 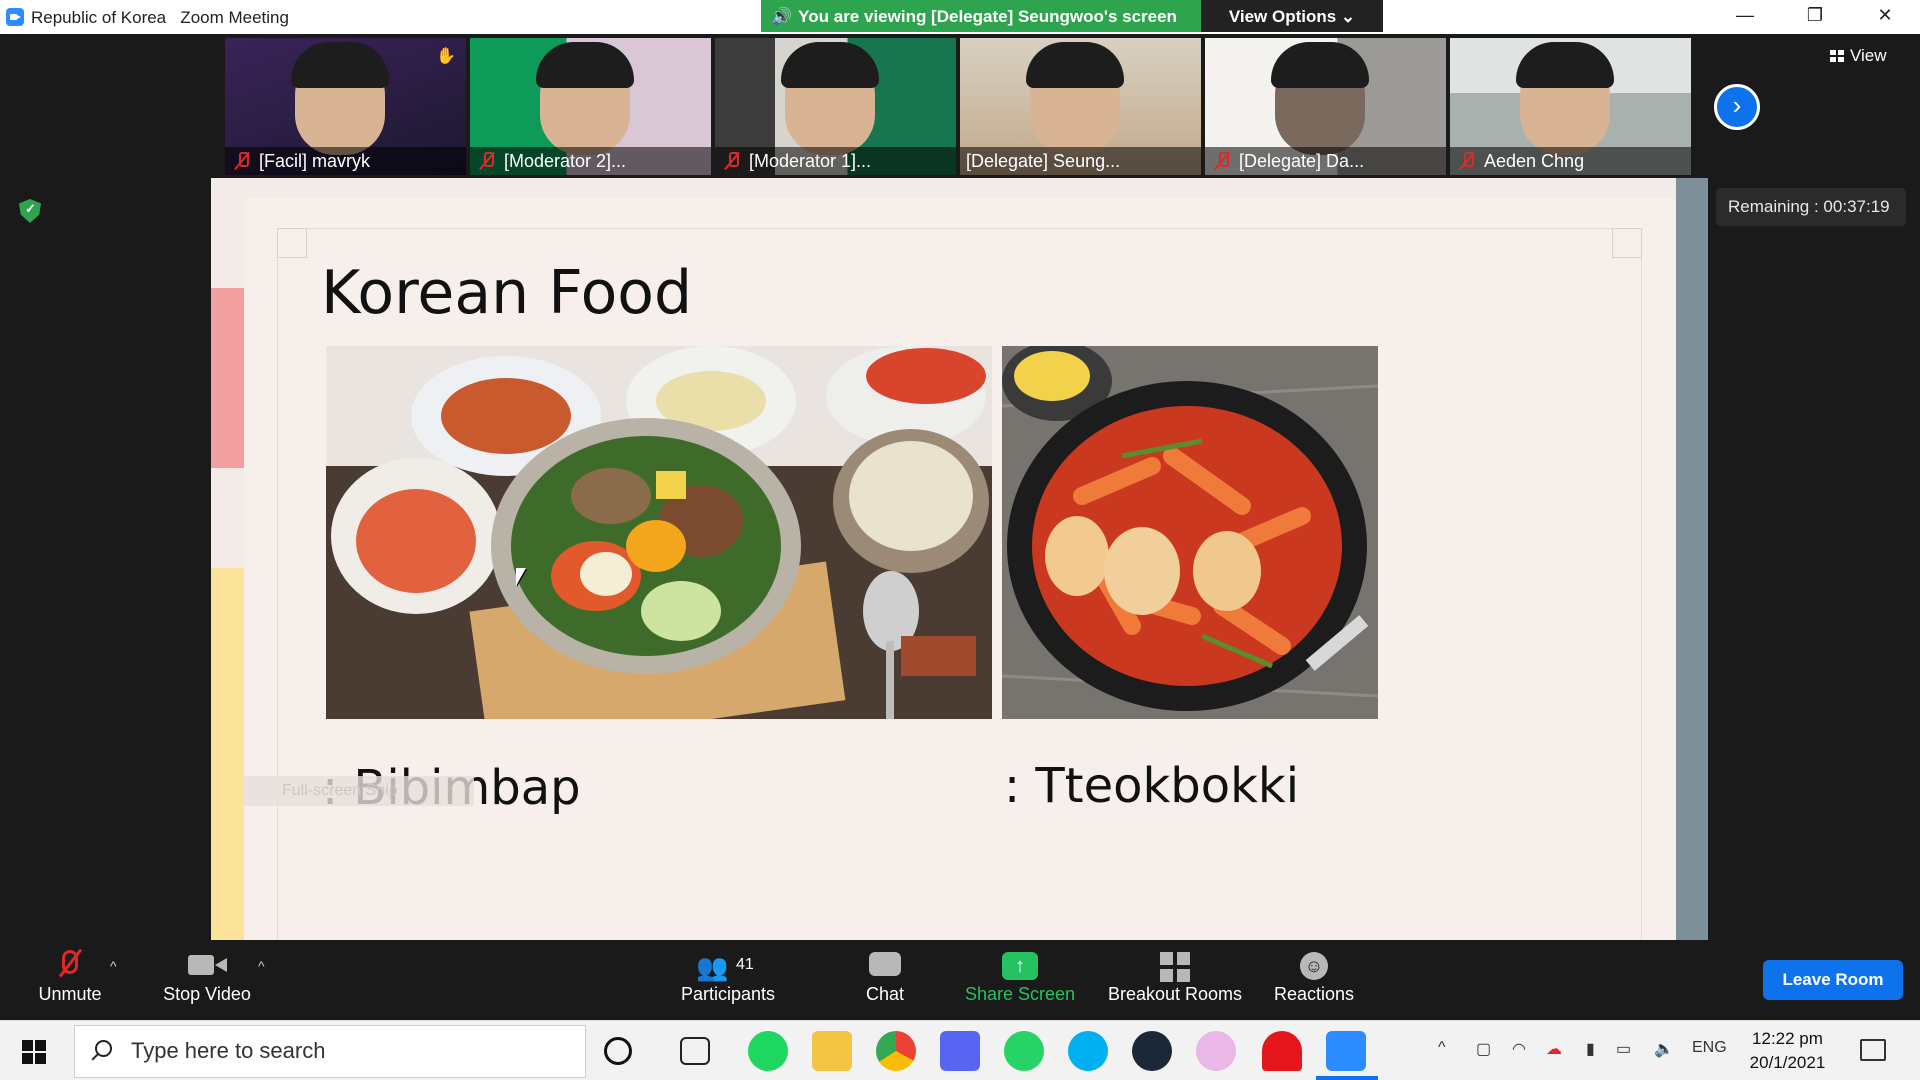 I want to click on participant-name-label: [Facil] mavryk, so click(x=345, y=161).